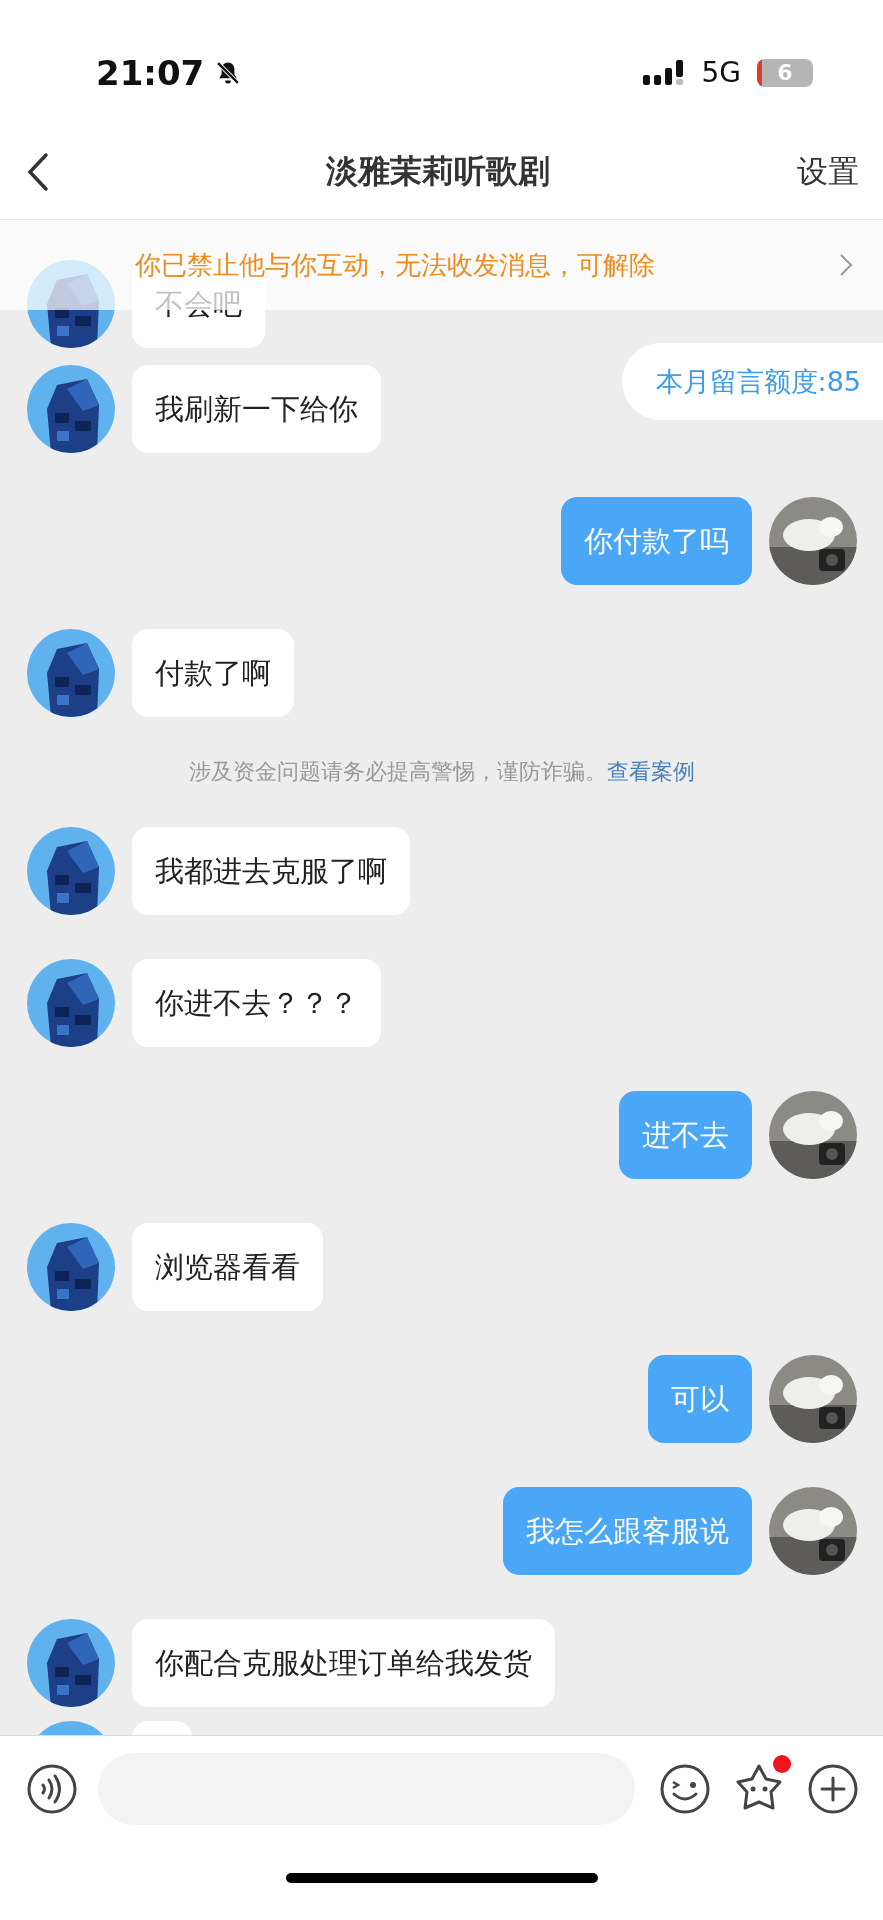 This screenshot has height=1920, width=883. What do you see at coordinates (785, 72) in the screenshot?
I see `battery-indicator: 6` at bounding box center [785, 72].